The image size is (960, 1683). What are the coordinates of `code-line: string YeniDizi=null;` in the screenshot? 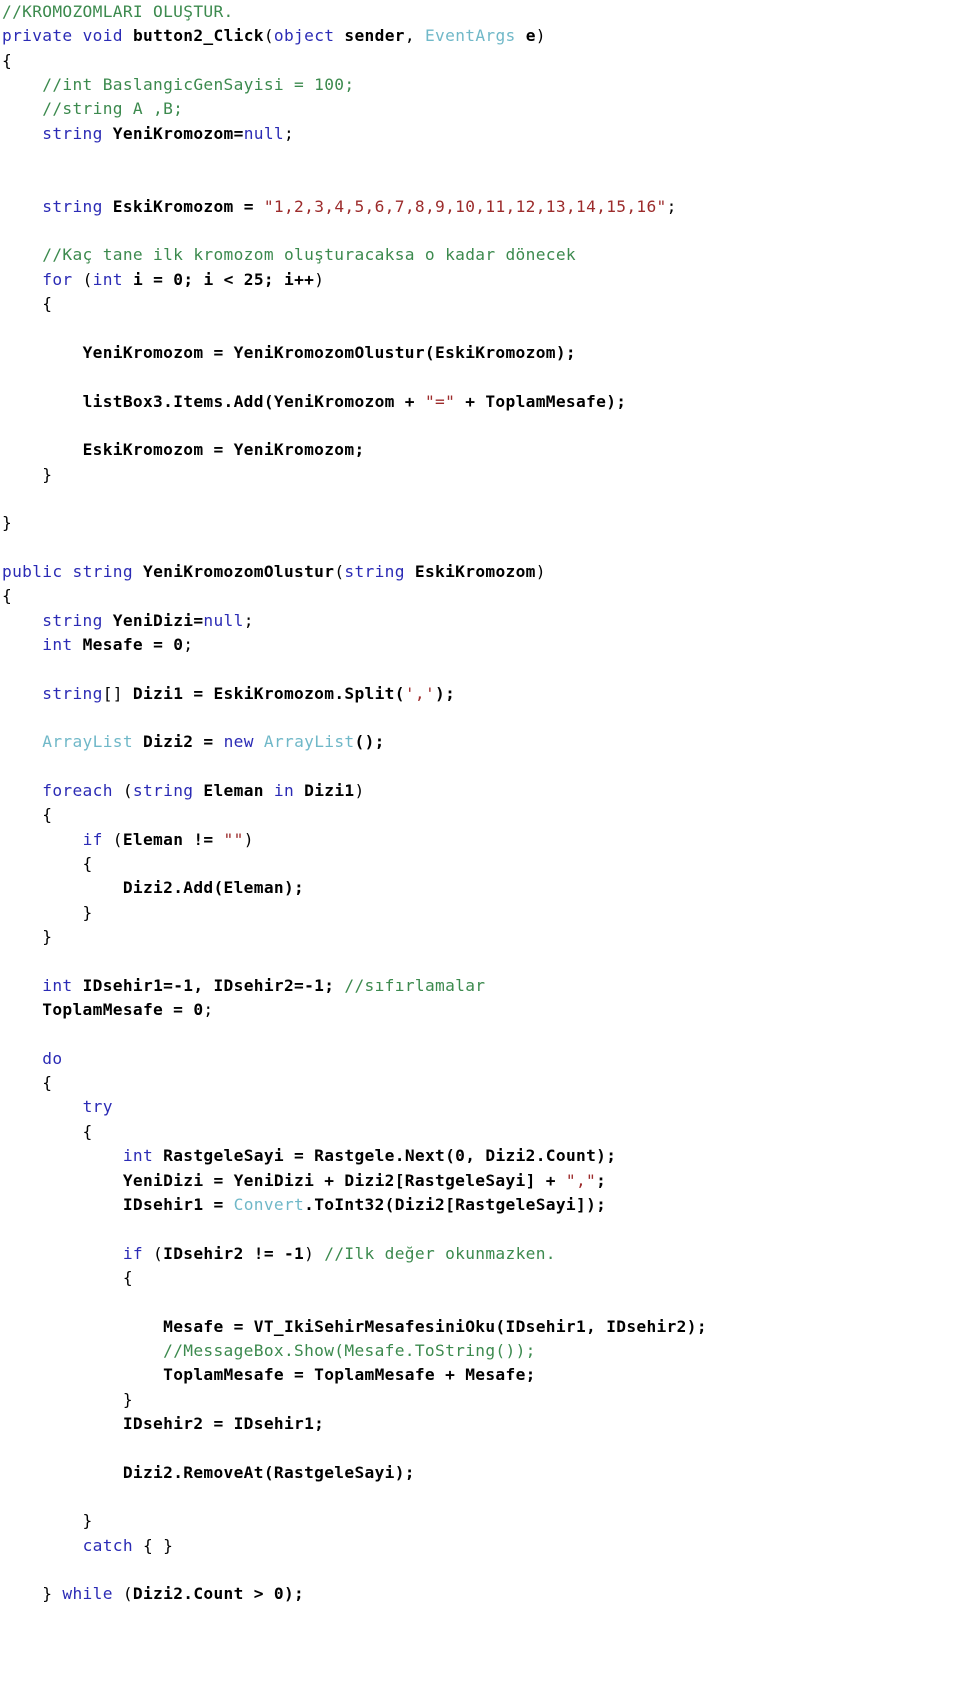 It's located at (480, 621).